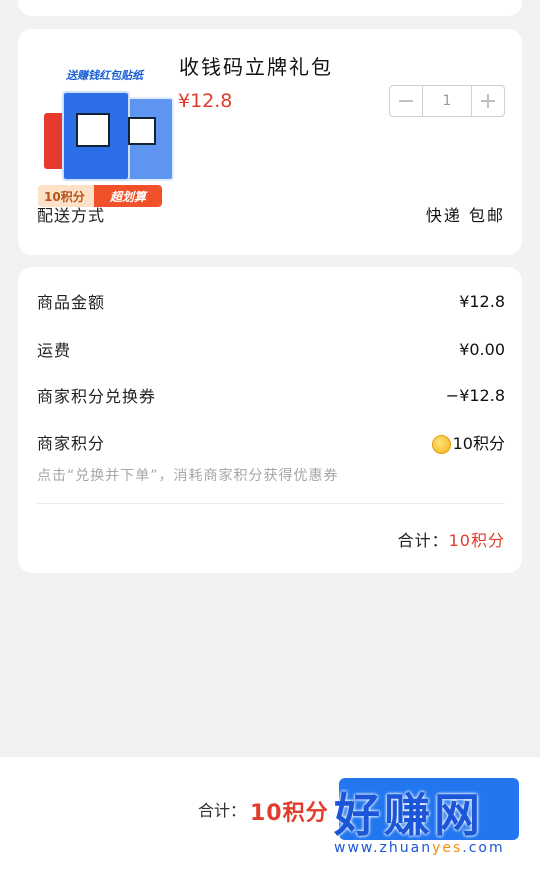 This screenshot has width=540, height=872. I want to click on minus-icon: −, so click(406, 101).